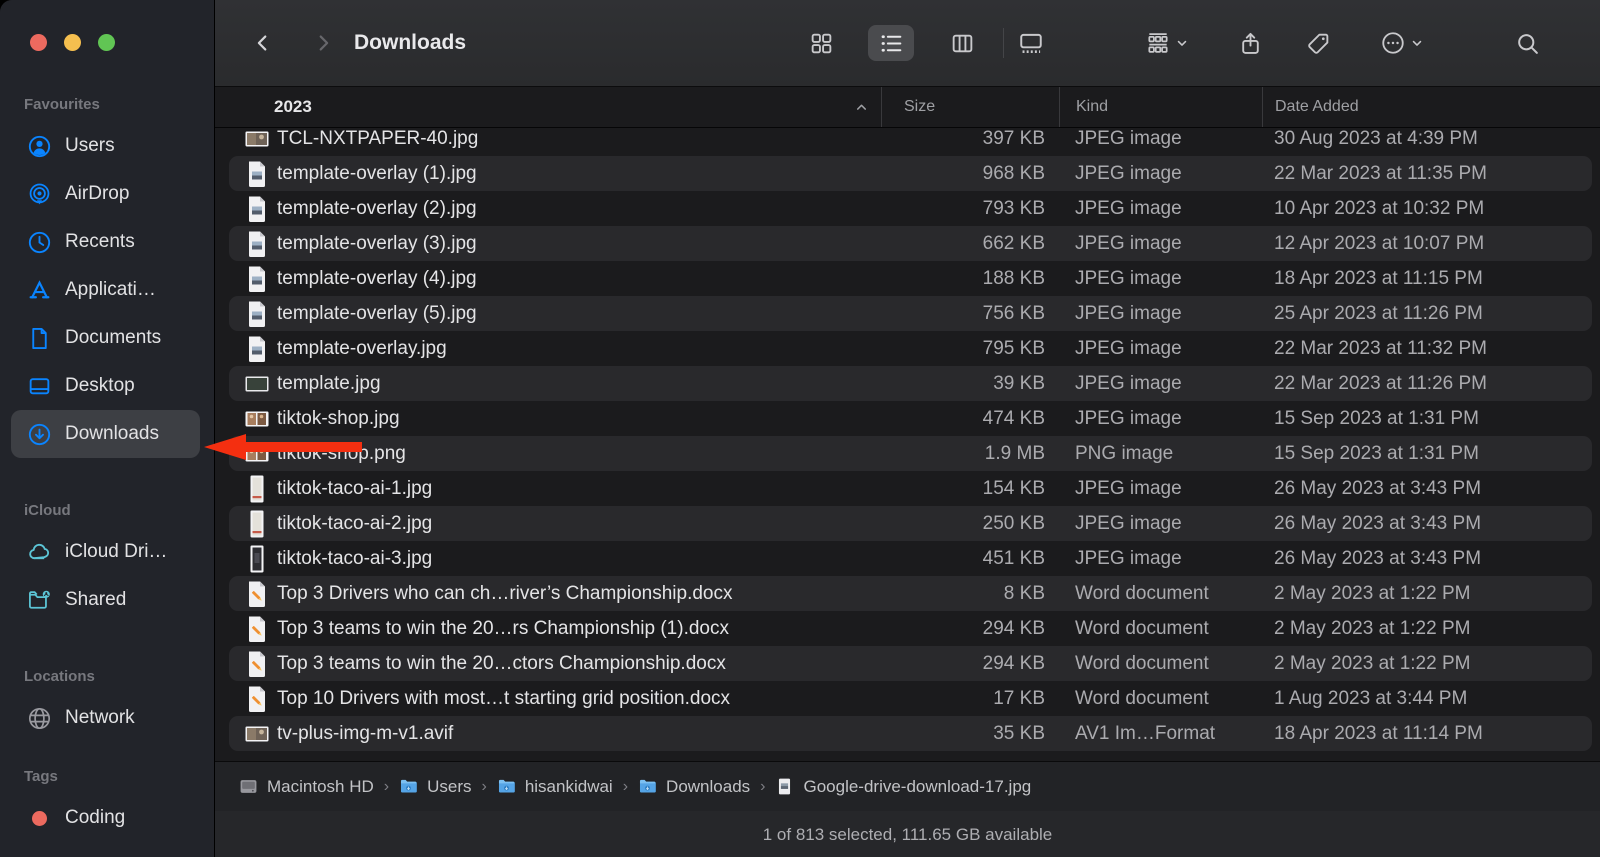 The height and width of the screenshot is (857, 1600). I want to click on file-size: 250 KB, so click(1013, 523).